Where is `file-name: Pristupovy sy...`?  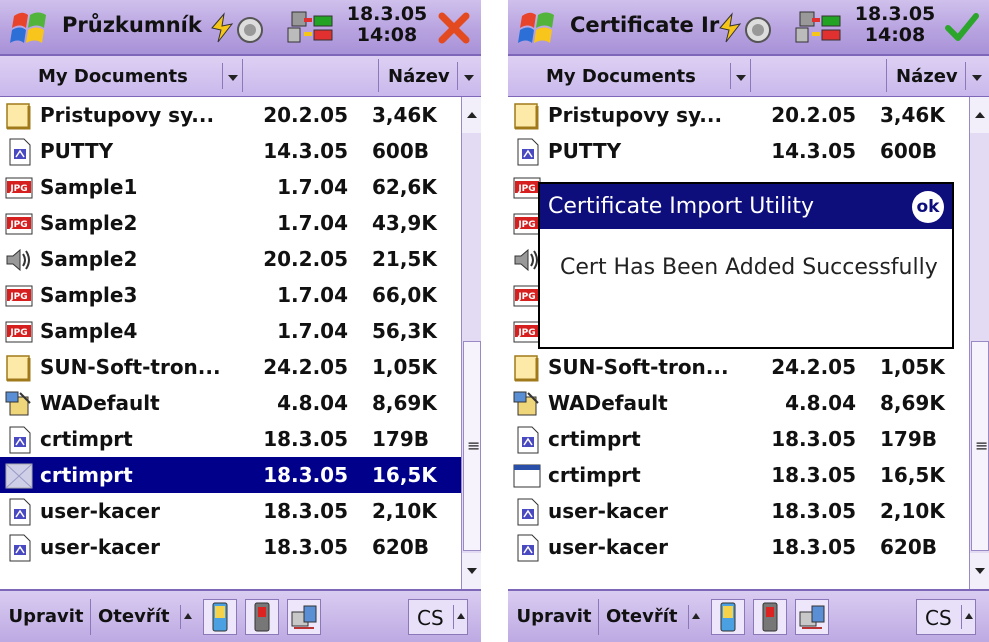
file-name: Pristupovy sy... is located at coordinates (127, 115).